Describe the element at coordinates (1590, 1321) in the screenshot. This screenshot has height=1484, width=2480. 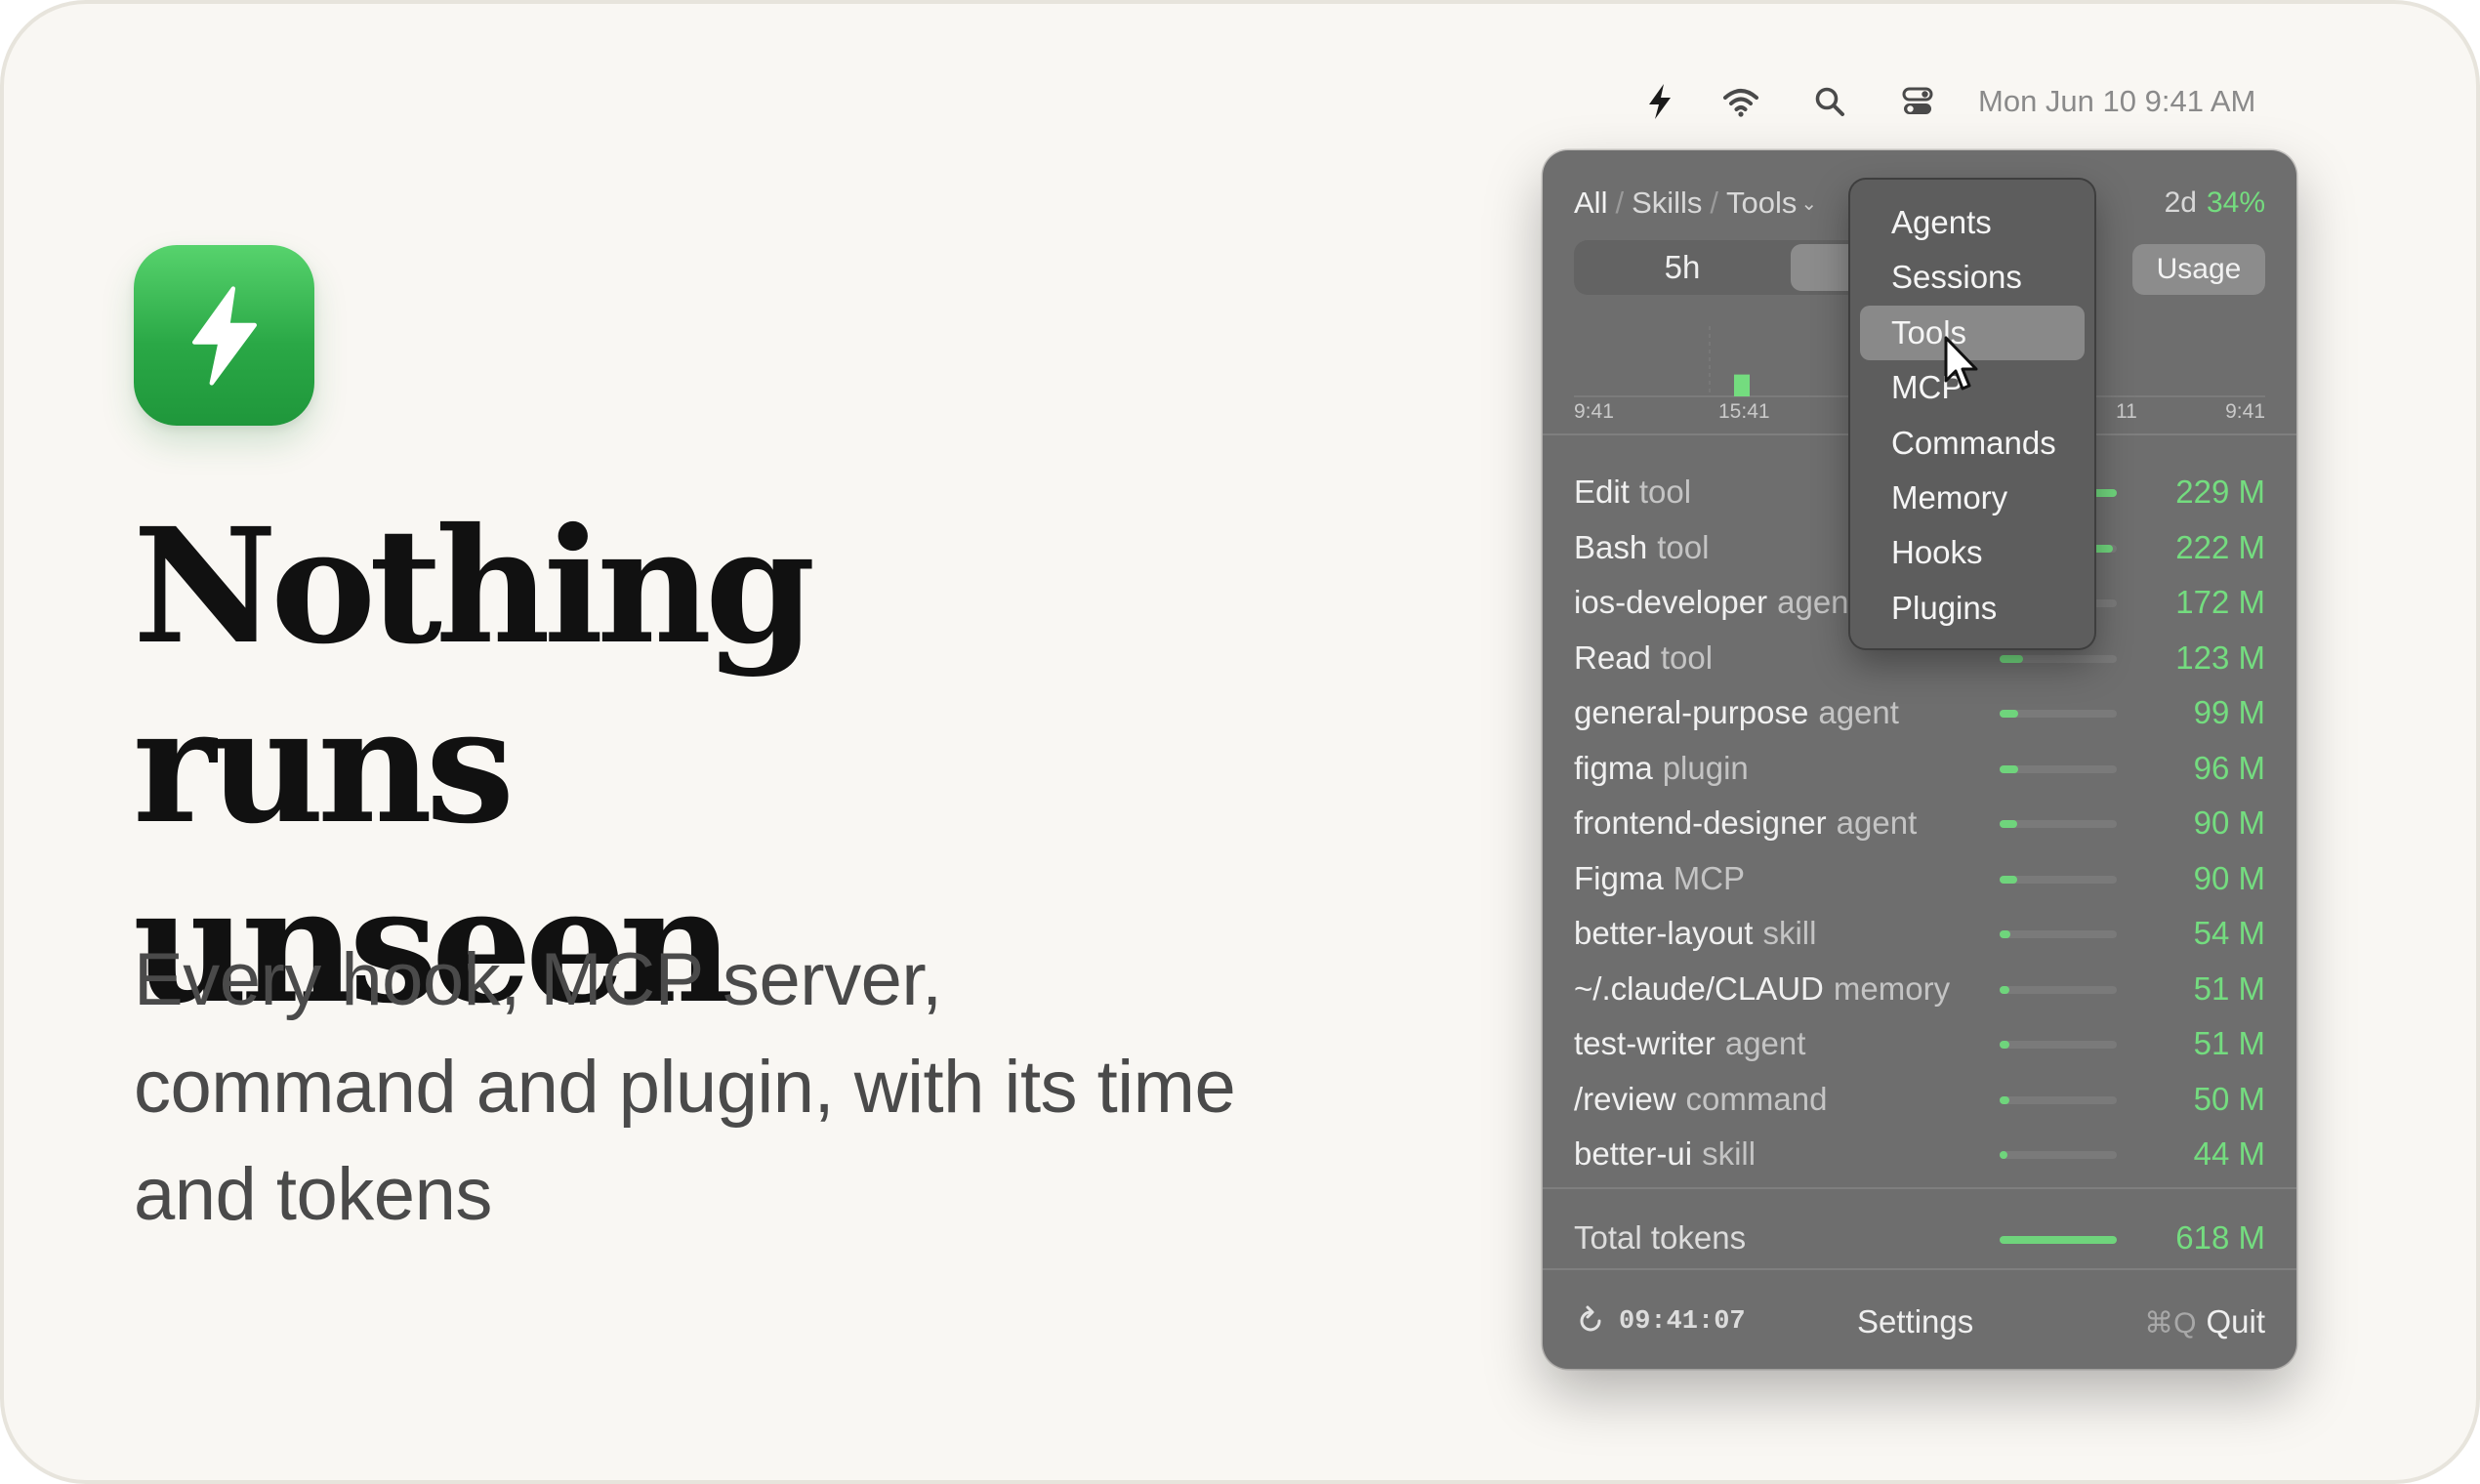
I see `refresh-icon` at that location.